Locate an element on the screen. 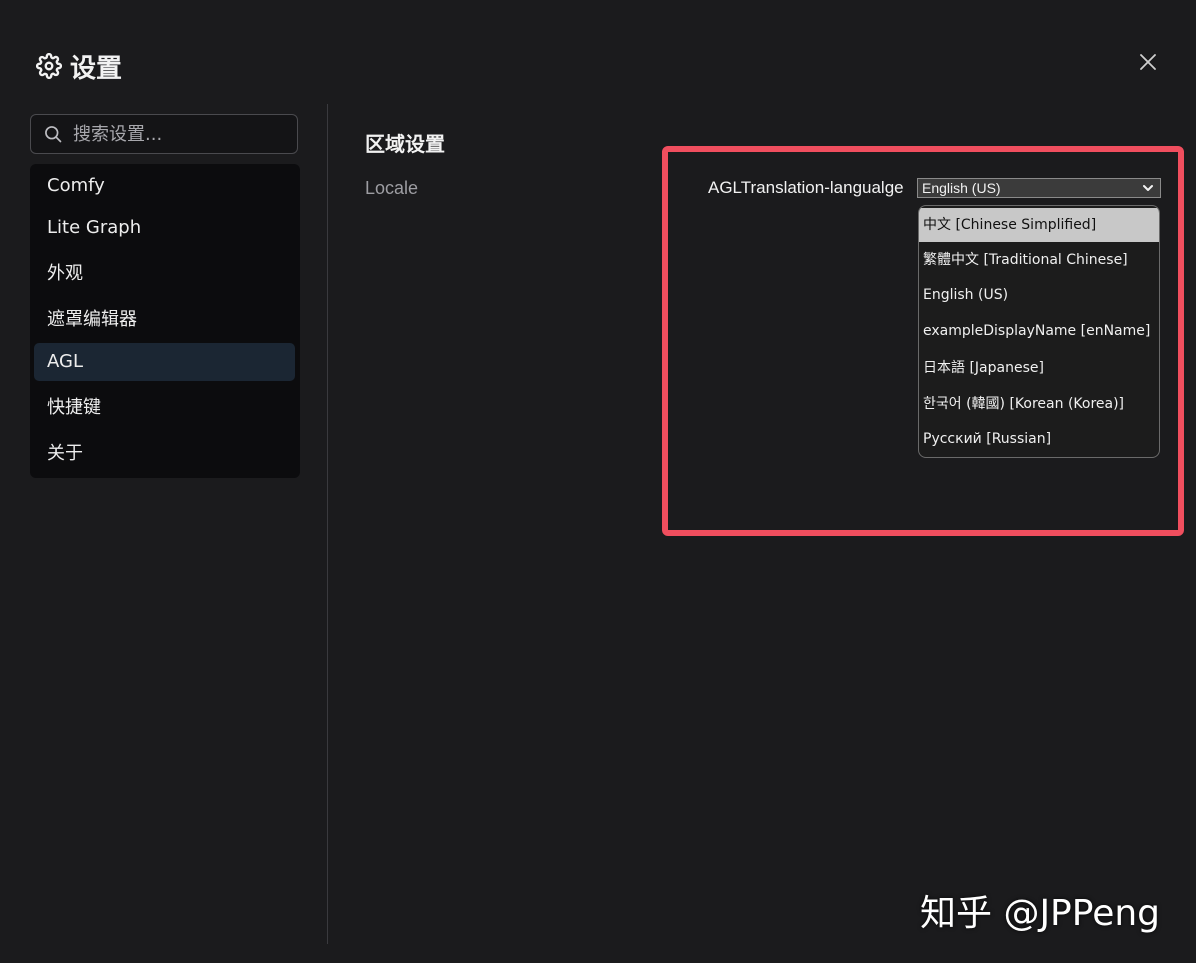 This screenshot has width=1196, height=963. option-russian: Русский [Russian] is located at coordinates (1039, 439).